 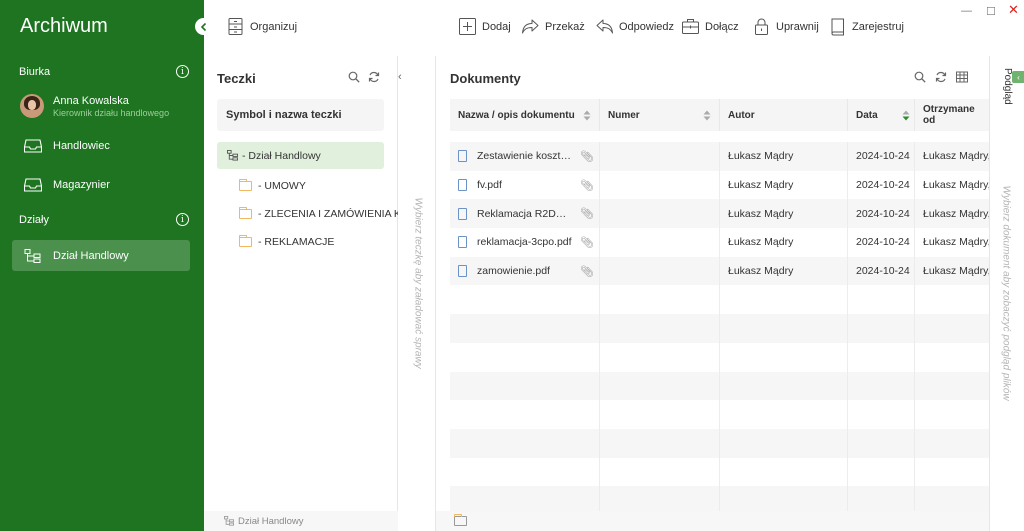 I want to click on folders-search-button, so click(x=354, y=78).